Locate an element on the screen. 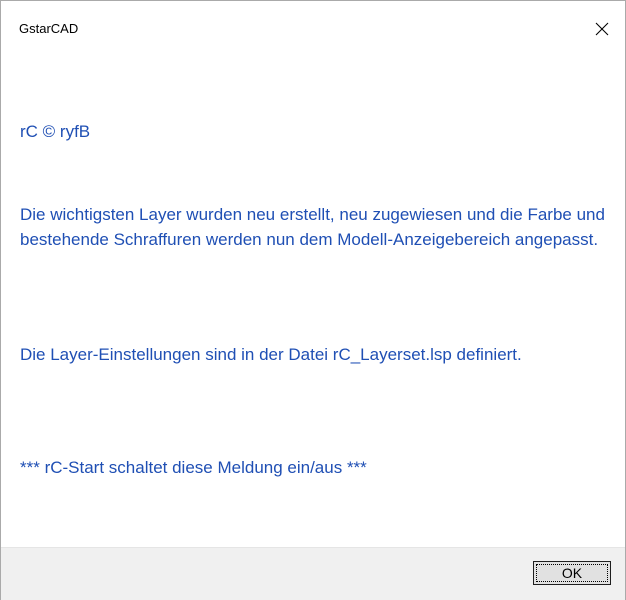  title-bar: GstarCAD is located at coordinates (313, 29).